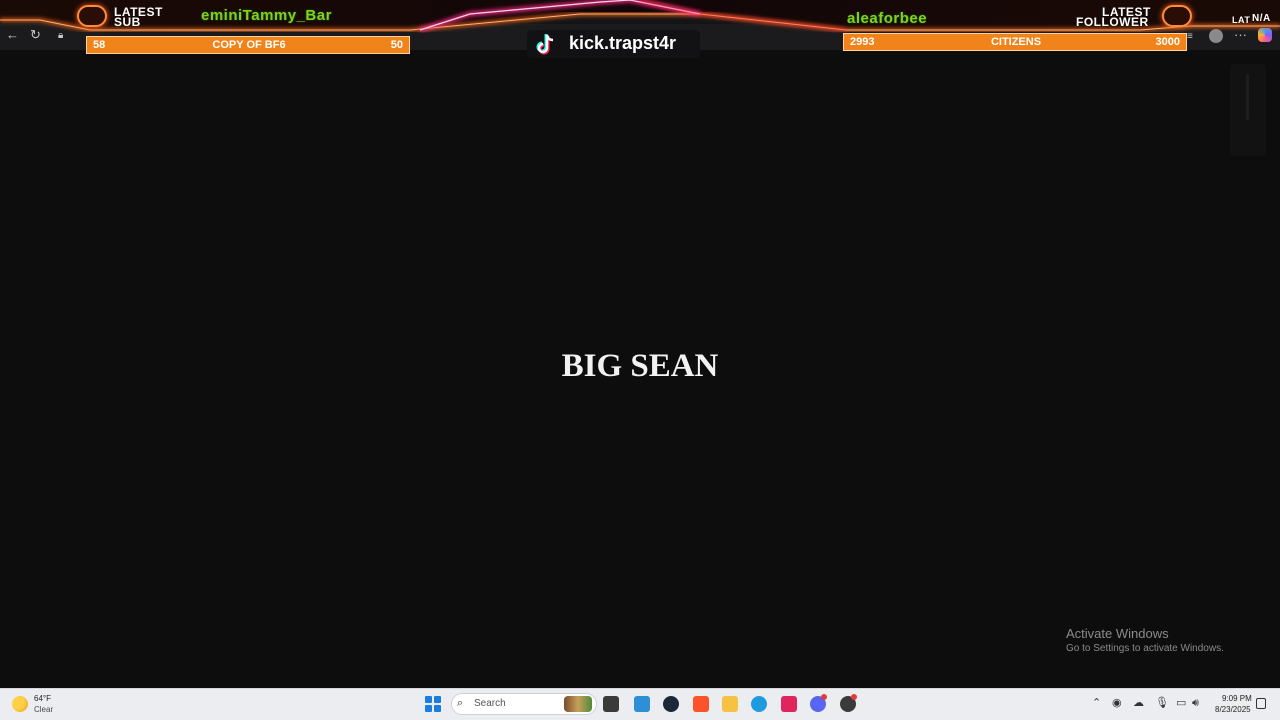 The height and width of the screenshot is (720, 1280). Describe the element at coordinates (1177, 16) in the screenshot. I see `heart-icon` at that location.